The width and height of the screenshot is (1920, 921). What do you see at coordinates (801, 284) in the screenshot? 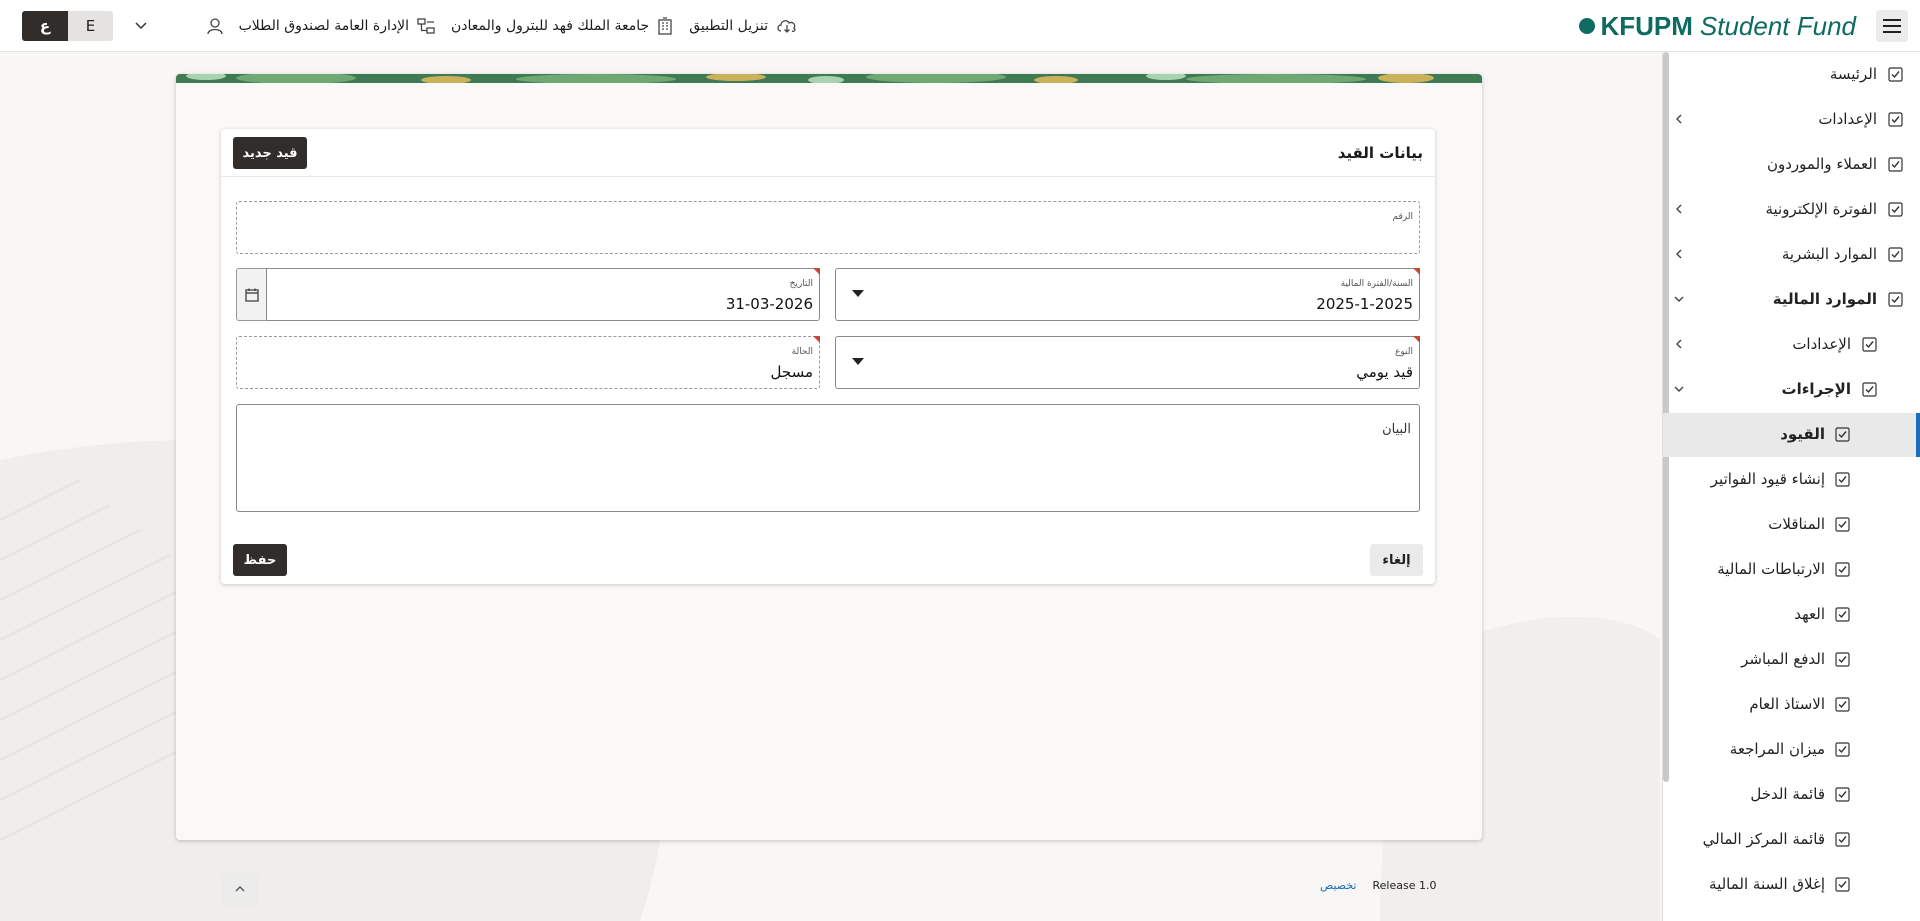
I see `date-label: التاريخ` at bounding box center [801, 284].